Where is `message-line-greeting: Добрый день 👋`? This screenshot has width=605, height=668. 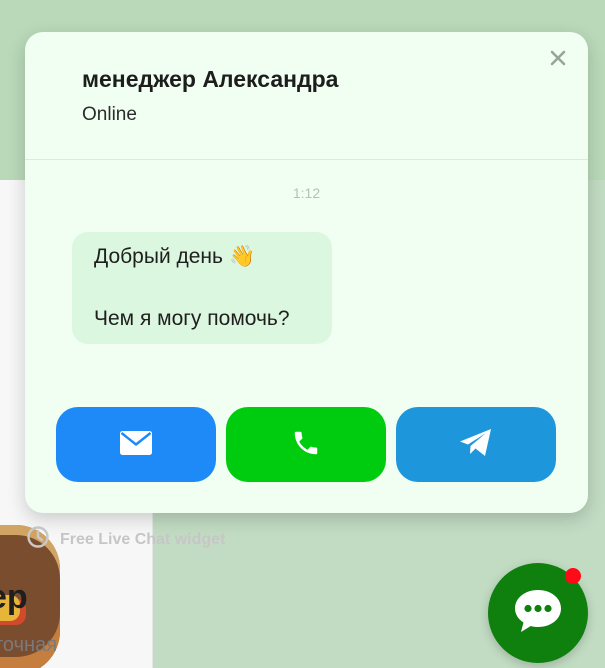
message-line-greeting: Добрый день 👋 is located at coordinates (202, 257).